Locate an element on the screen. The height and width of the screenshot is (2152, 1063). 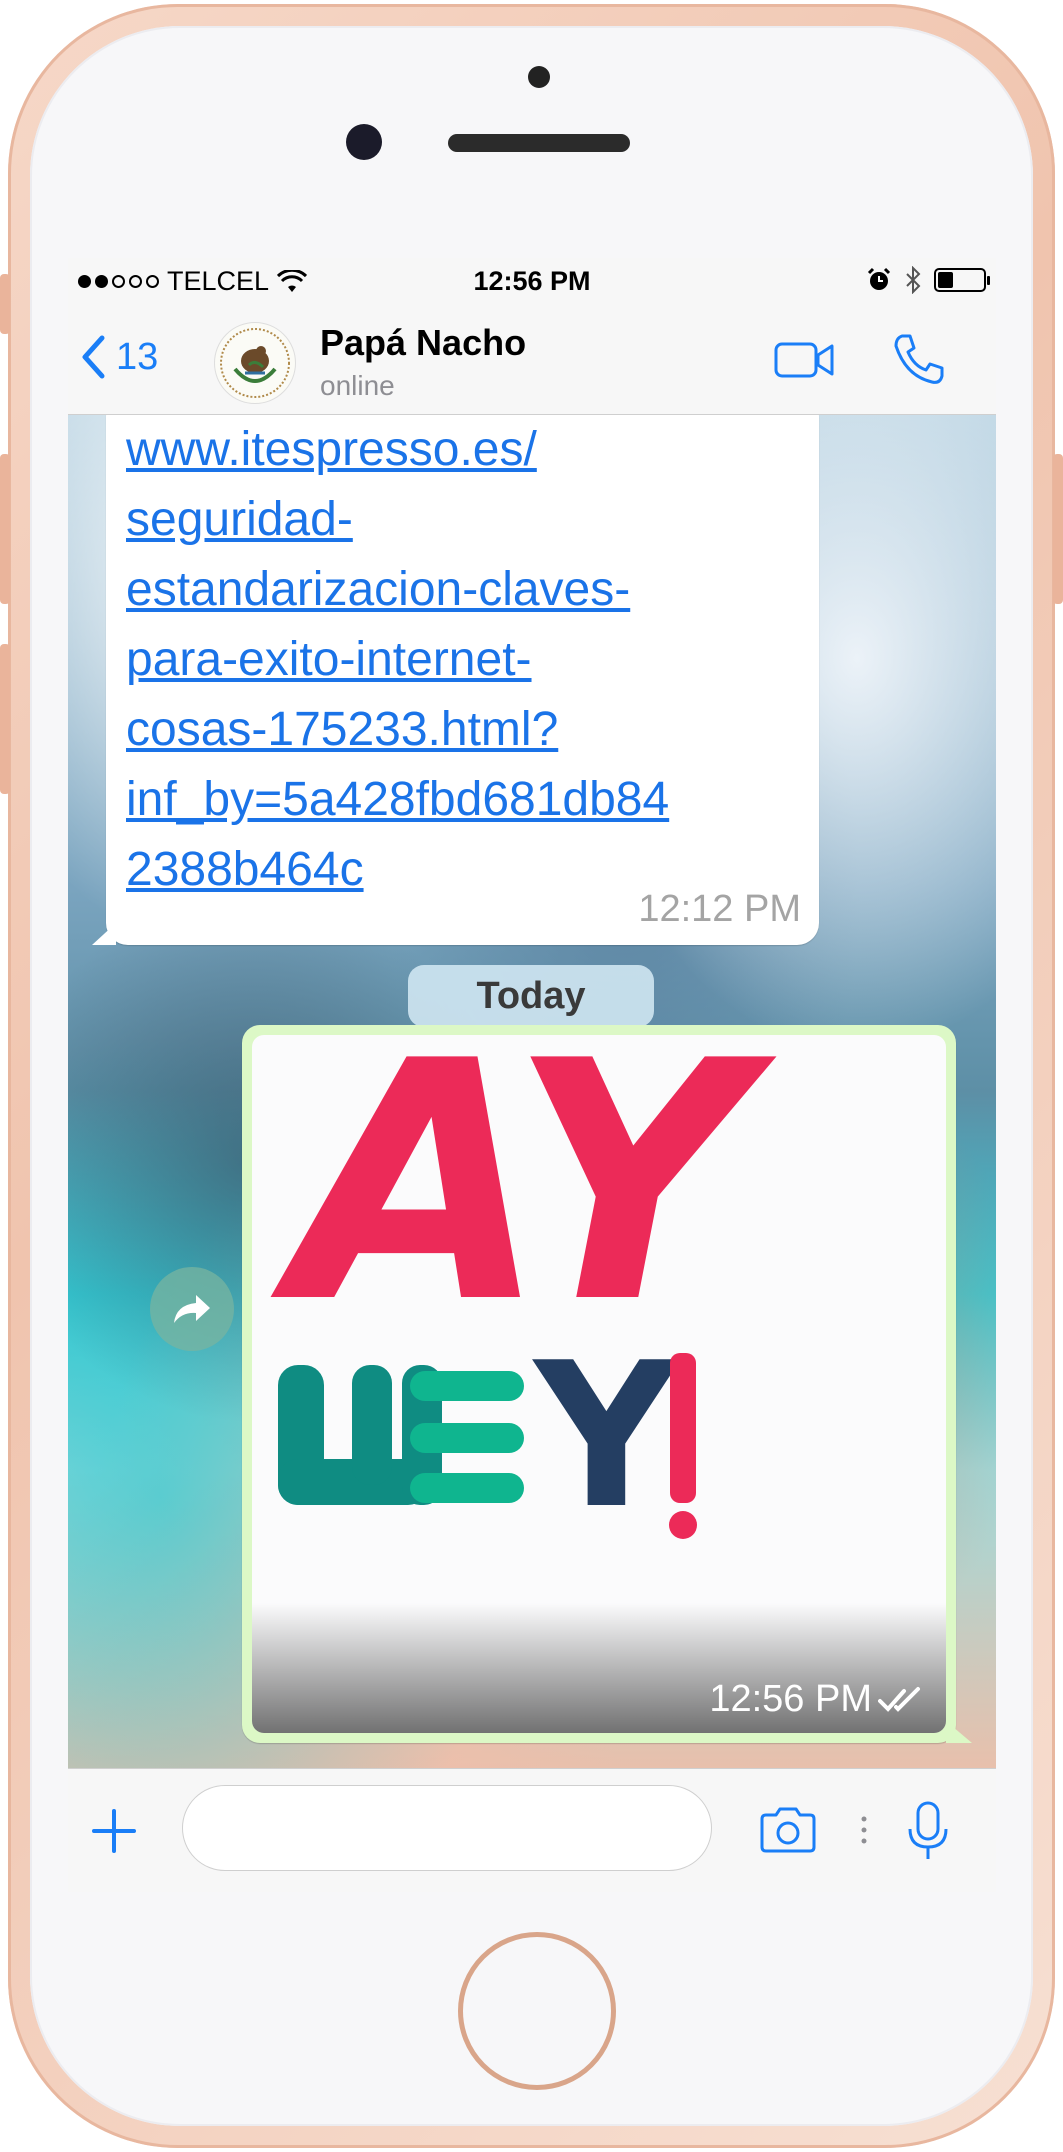
volume-down-button is located at coordinates (5, 719).